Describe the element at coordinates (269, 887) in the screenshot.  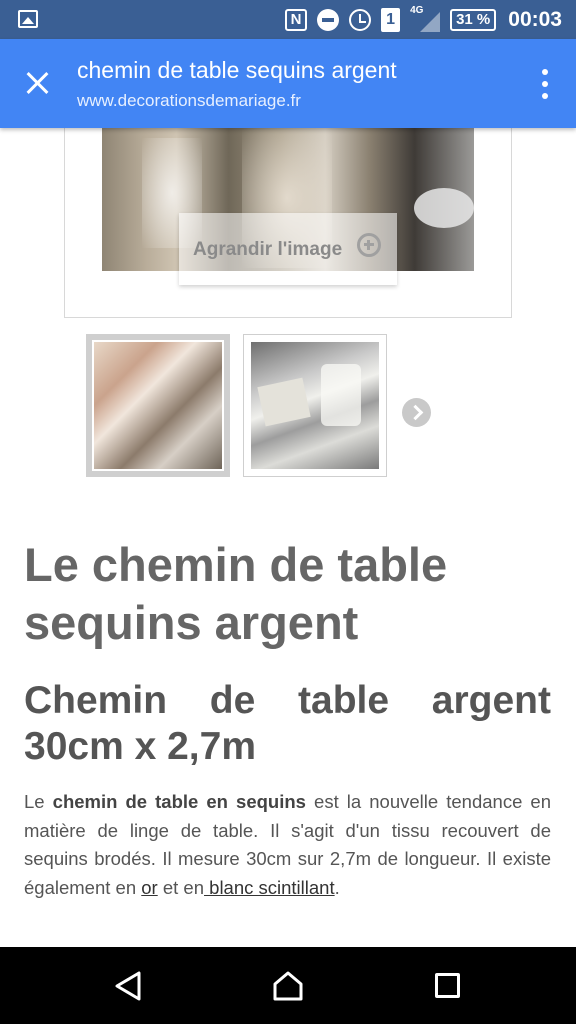
I see `link-blanc-scintillant: blanc scintillant` at that location.